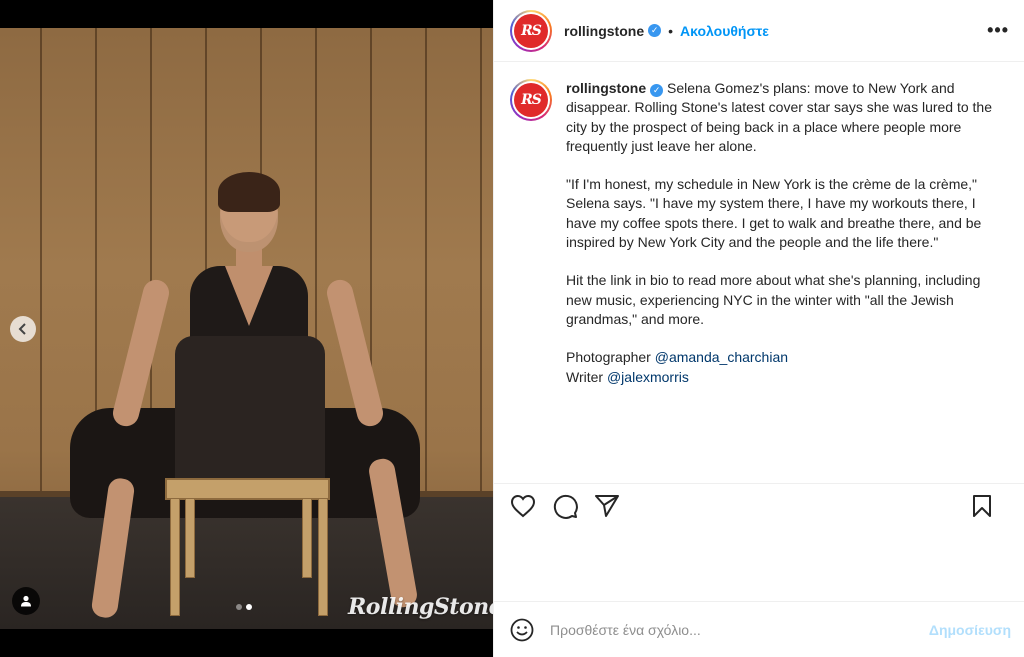 Image resolution: width=1024 pixels, height=657 pixels. What do you see at coordinates (239, 607) in the screenshot?
I see `carousel-dot` at bounding box center [239, 607].